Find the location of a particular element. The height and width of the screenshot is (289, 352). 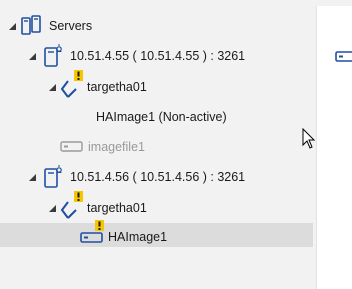

details-pane is located at coordinates (334, 147).